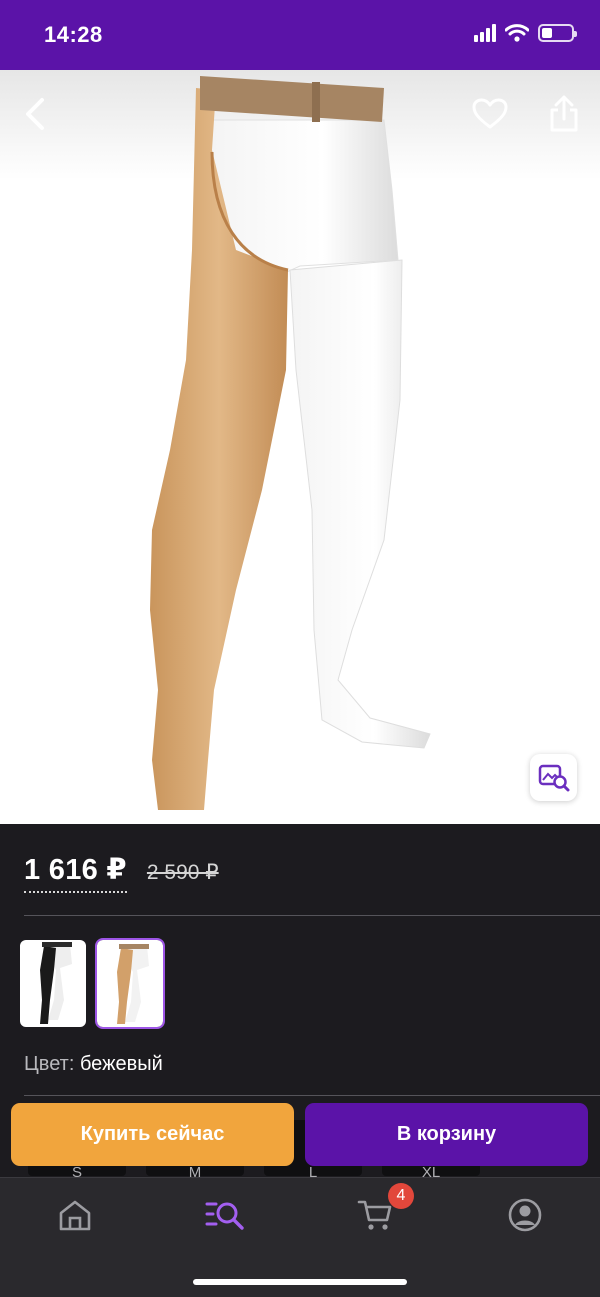 This screenshot has height=1297, width=600. What do you see at coordinates (300, 1282) in the screenshot?
I see `home-indicator` at bounding box center [300, 1282].